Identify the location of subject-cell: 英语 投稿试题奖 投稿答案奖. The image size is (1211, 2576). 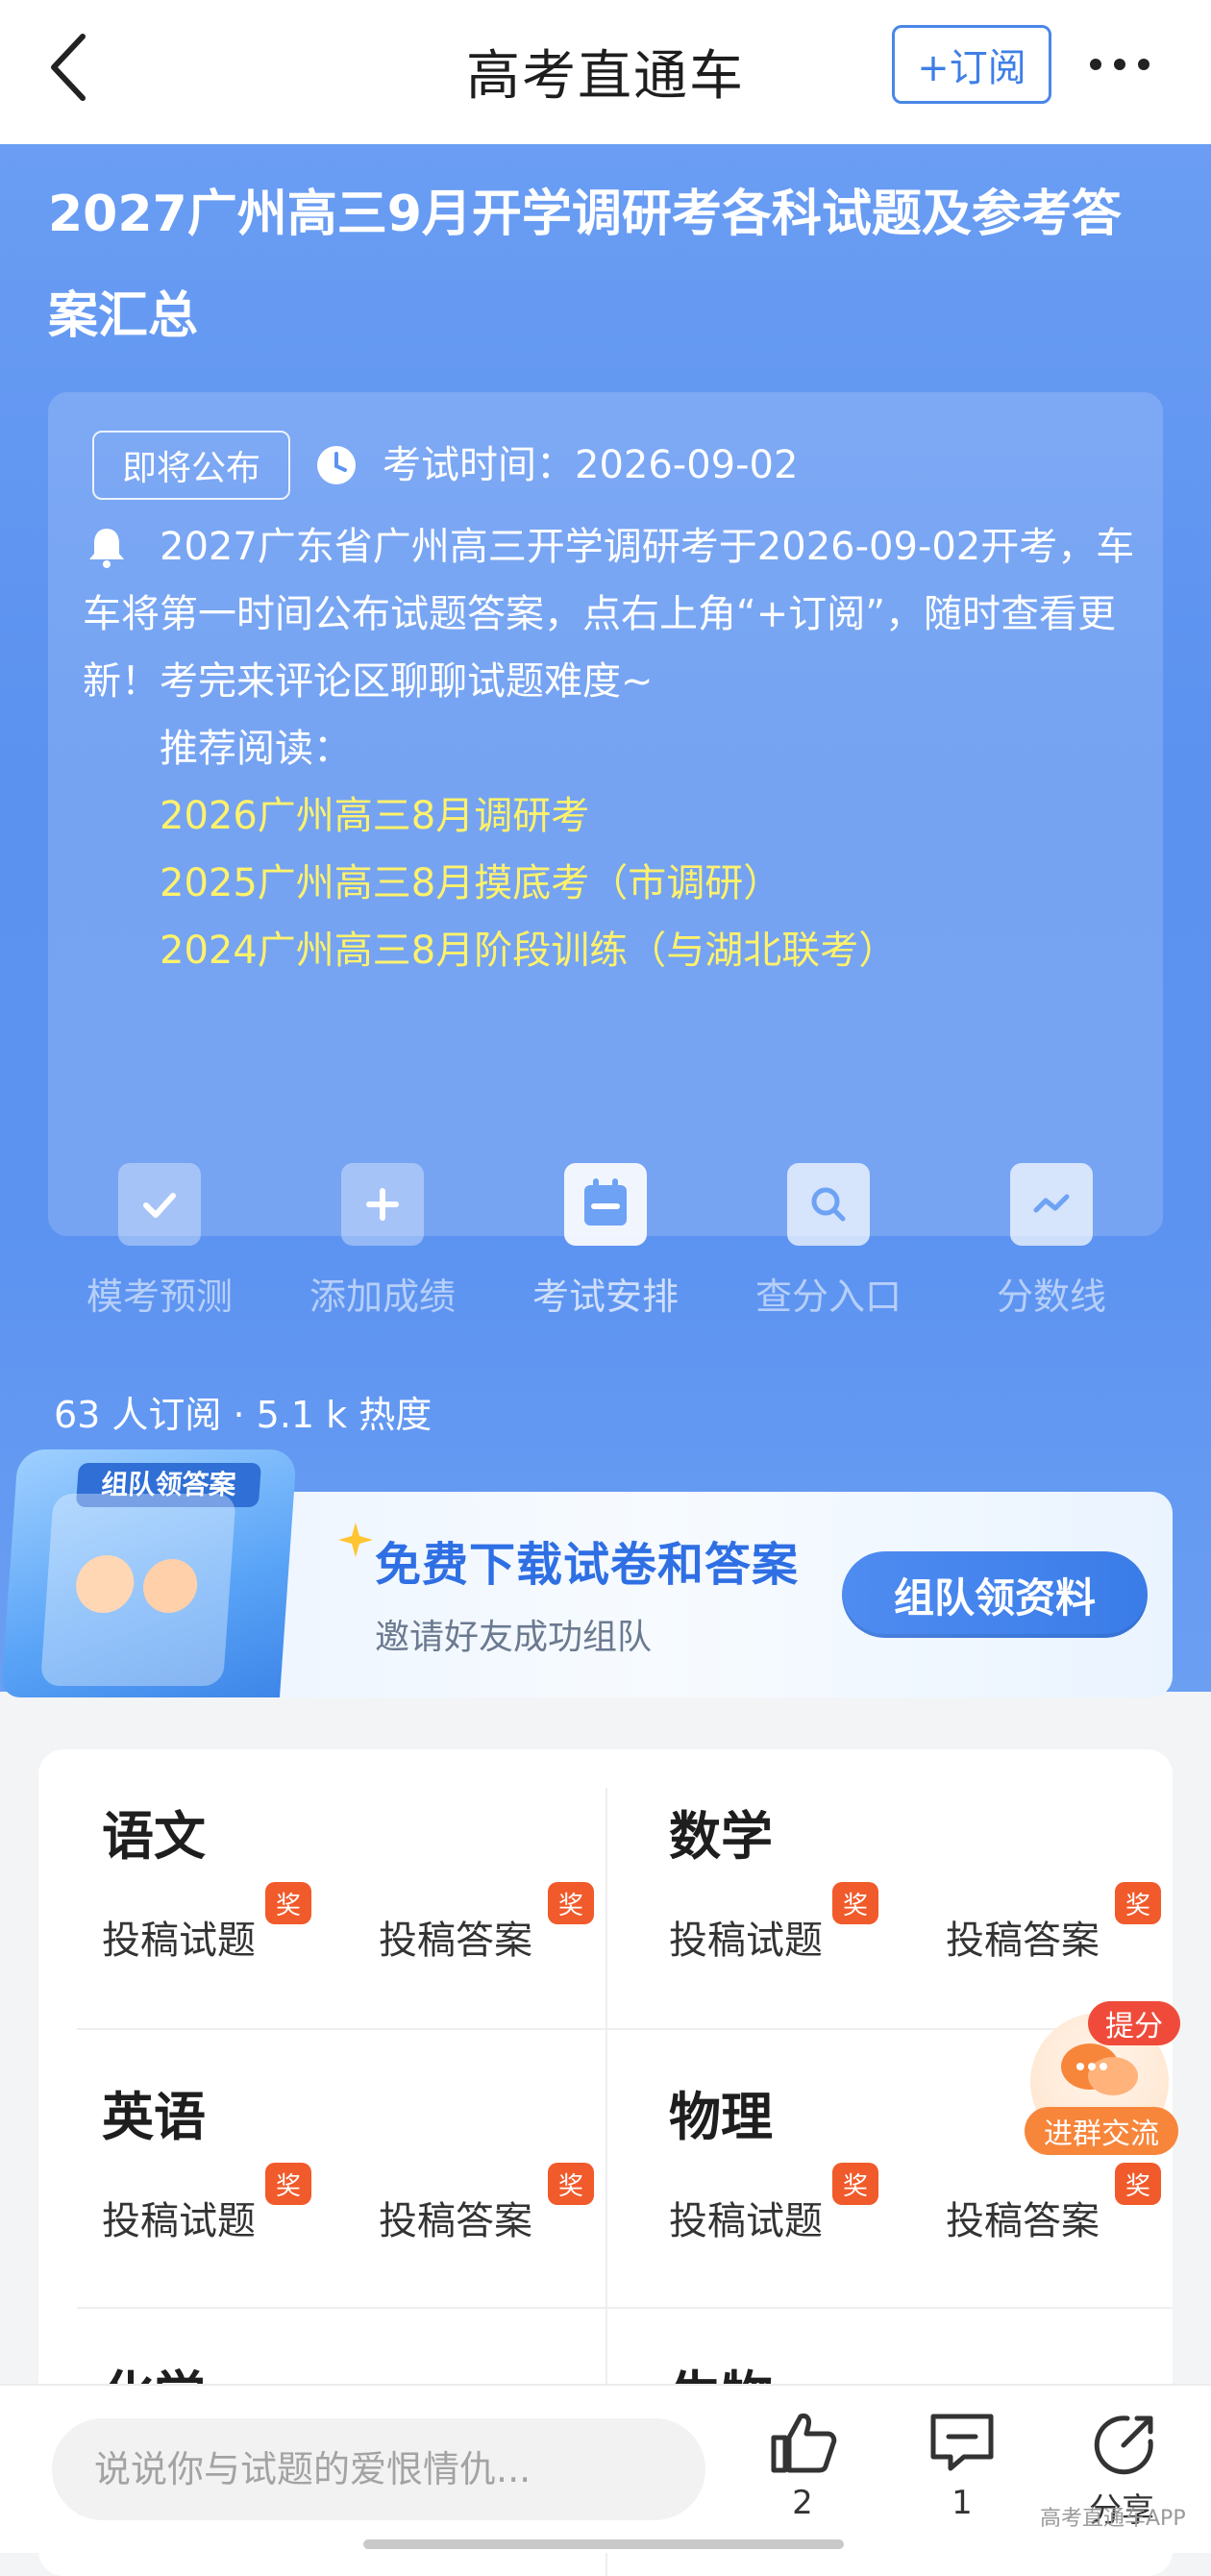
(317, 2170).